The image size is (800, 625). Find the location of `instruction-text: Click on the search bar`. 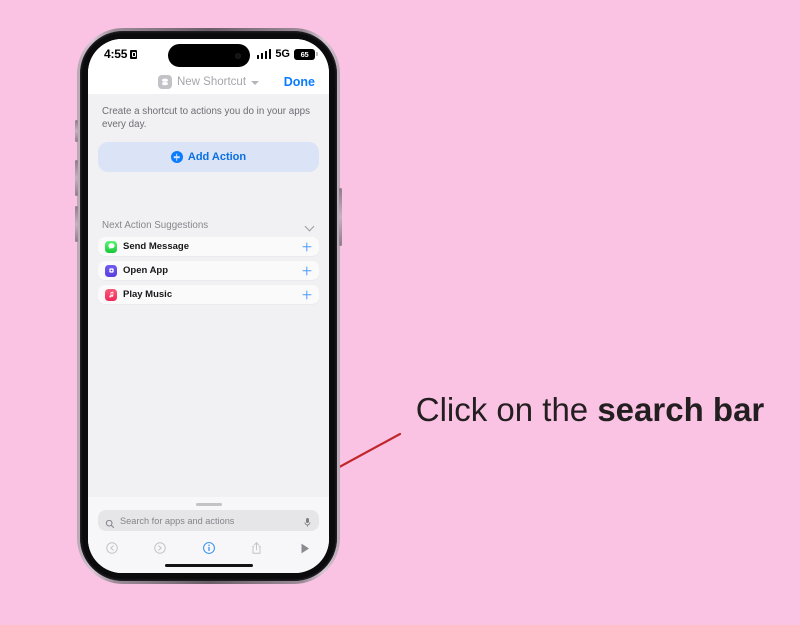

instruction-text: Click on the search bar is located at coordinates (590, 409).